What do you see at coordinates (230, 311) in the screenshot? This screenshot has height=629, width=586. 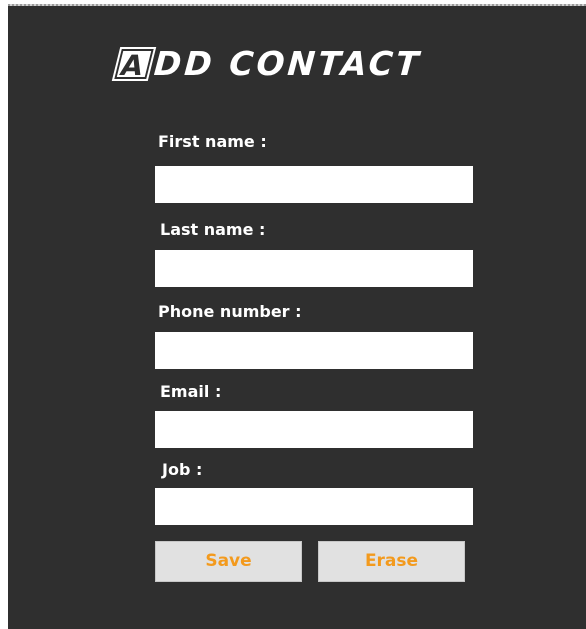 I see `phone-number-label: Phone number :` at bounding box center [230, 311].